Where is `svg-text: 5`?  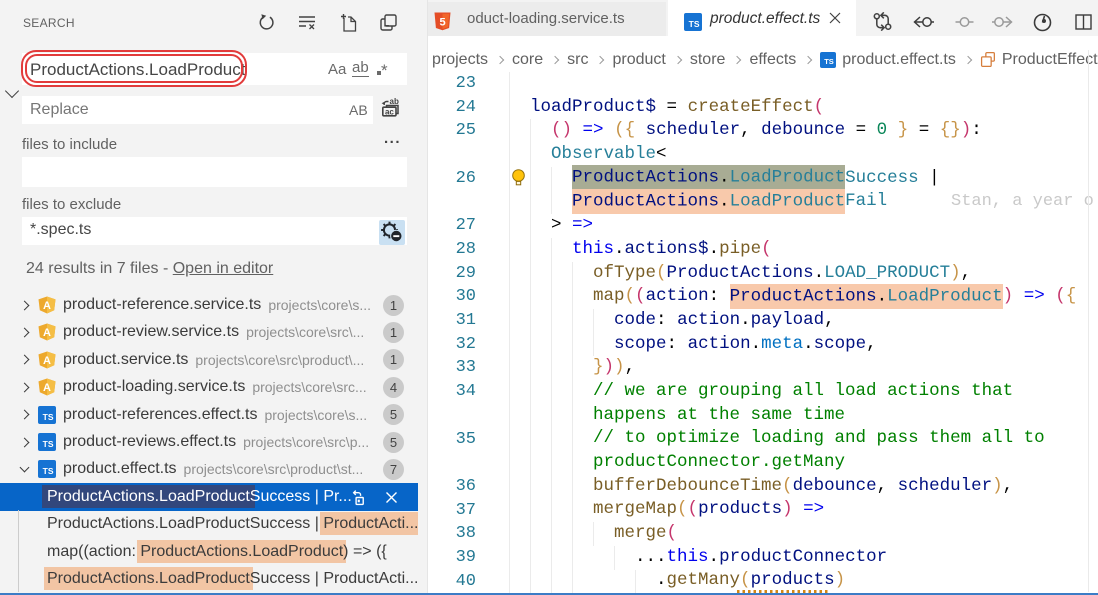
svg-text: 5 is located at coordinates (442, 23).